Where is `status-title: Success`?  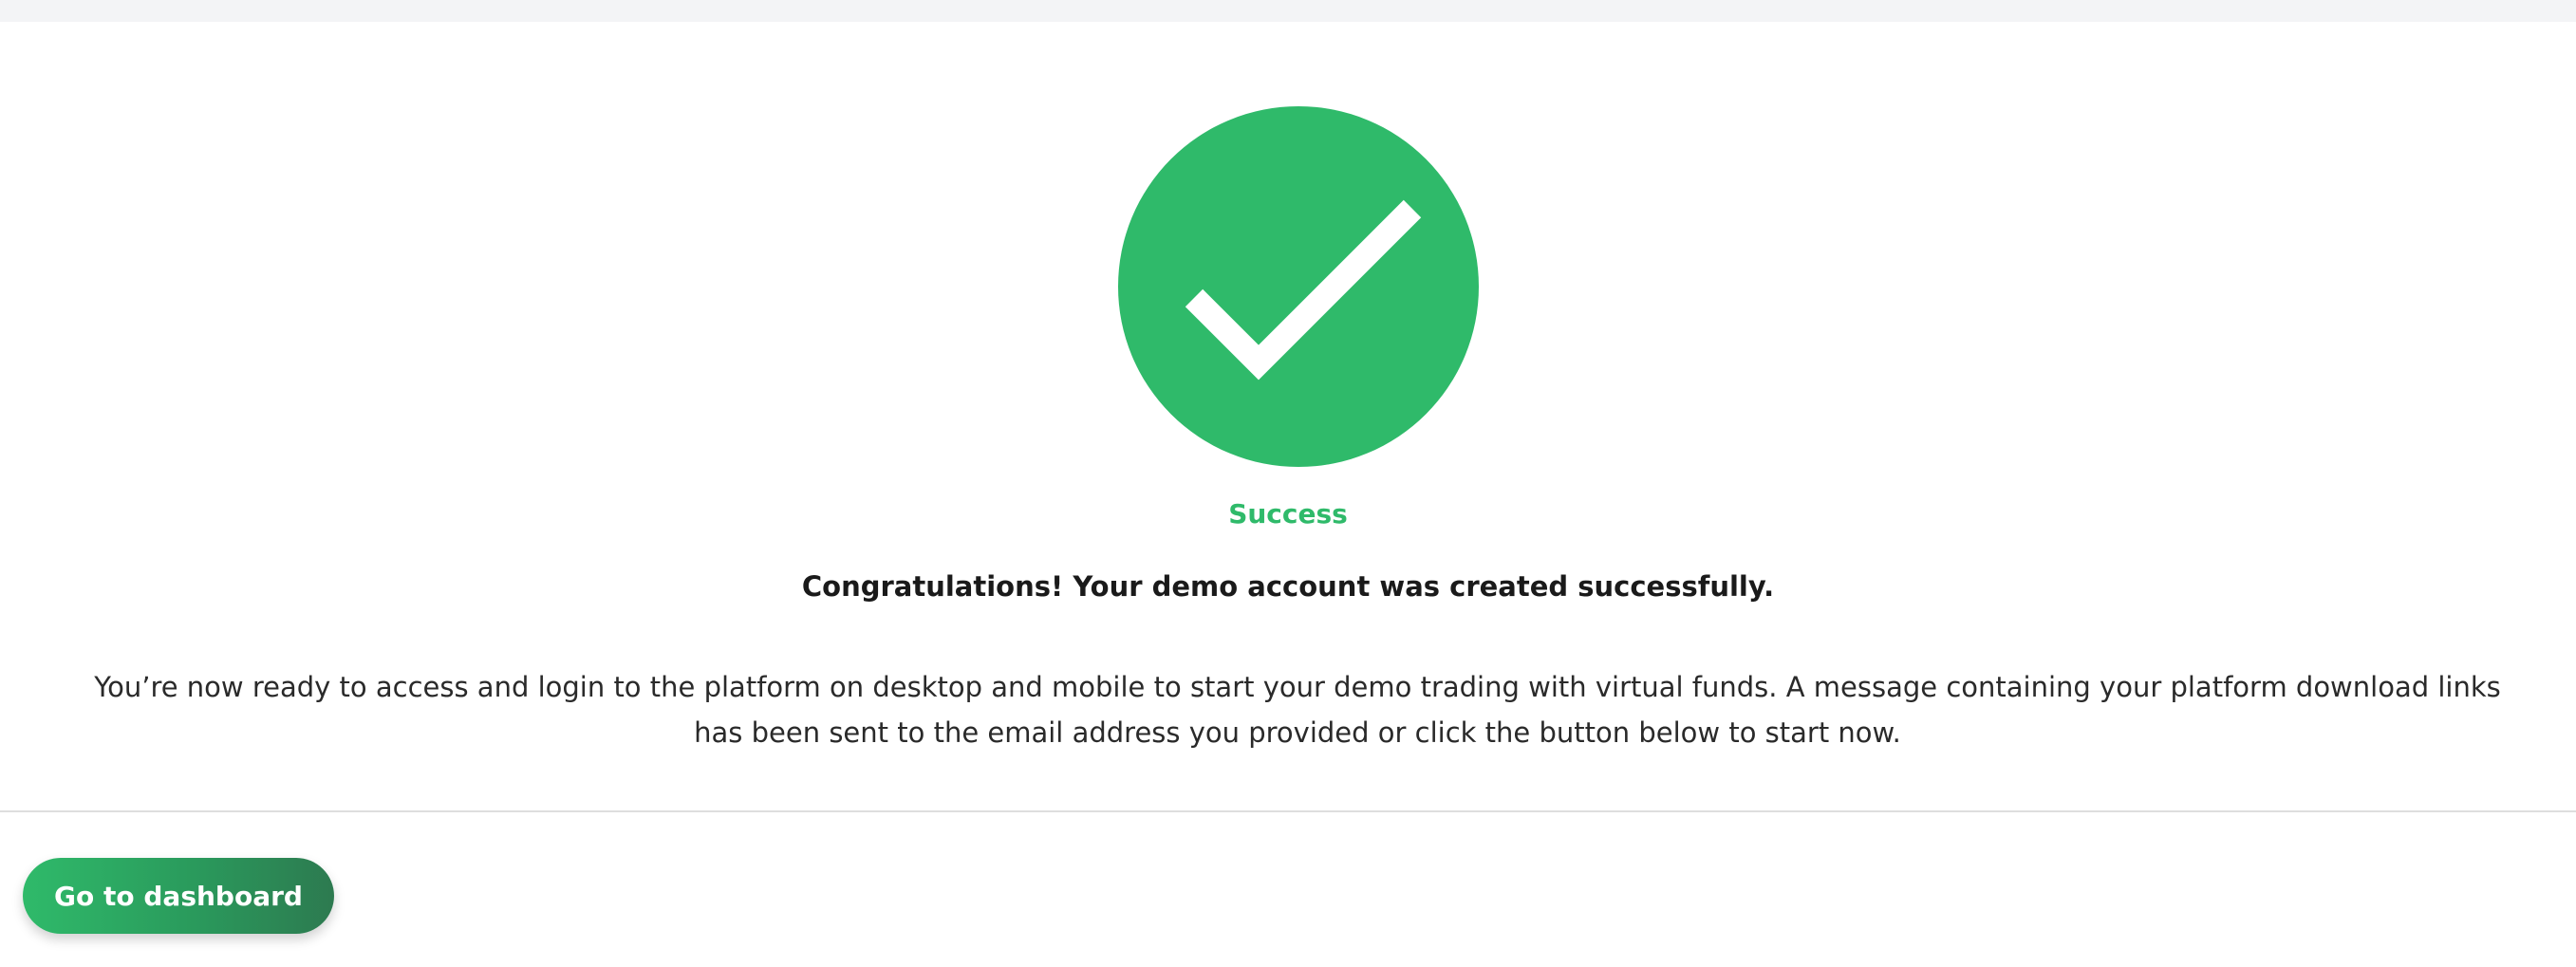 status-title: Success is located at coordinates (1288, 514).